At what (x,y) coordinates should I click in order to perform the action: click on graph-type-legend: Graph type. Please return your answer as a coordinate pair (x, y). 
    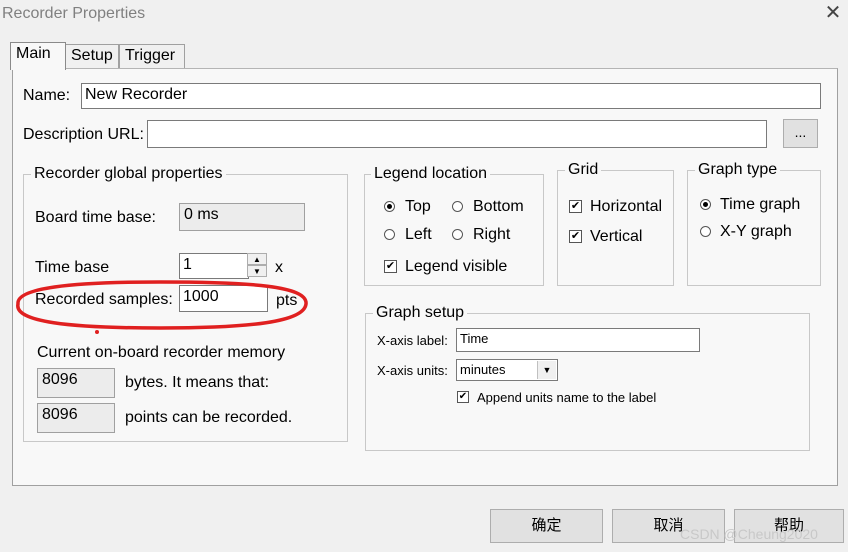
    Looking at the image, I should click on (738, 170).